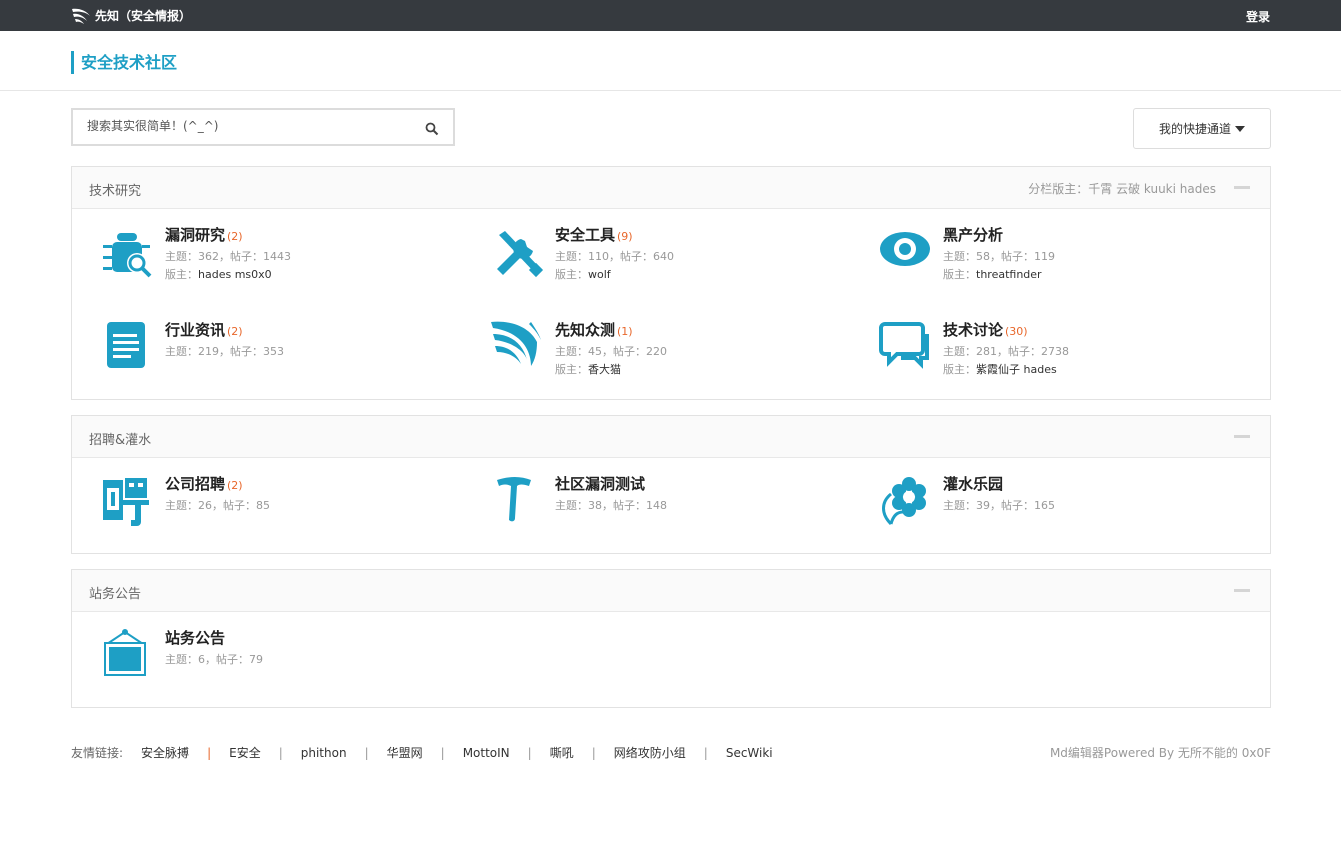 The width and height of the screenshot is (1341, 841). What do you see at coordinates (974, 234) in the screenshot?
I see `forum-title: 黑产分析` at bounding box center [974, 234].